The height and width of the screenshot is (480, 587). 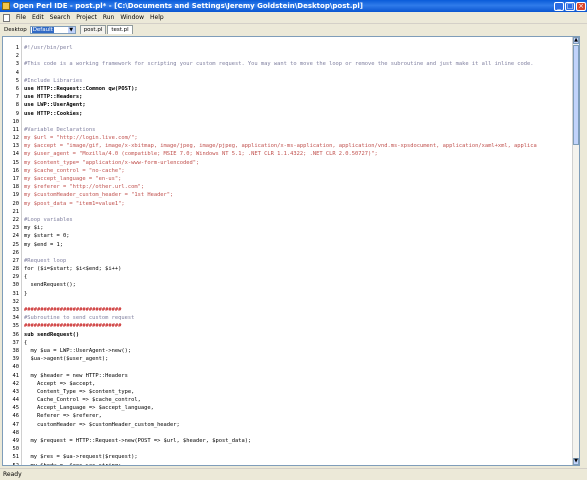 What do you see at coordinates (293, 473) in the screenshot?
I see `status-bar: Ready` at bounding box center [293, 473].